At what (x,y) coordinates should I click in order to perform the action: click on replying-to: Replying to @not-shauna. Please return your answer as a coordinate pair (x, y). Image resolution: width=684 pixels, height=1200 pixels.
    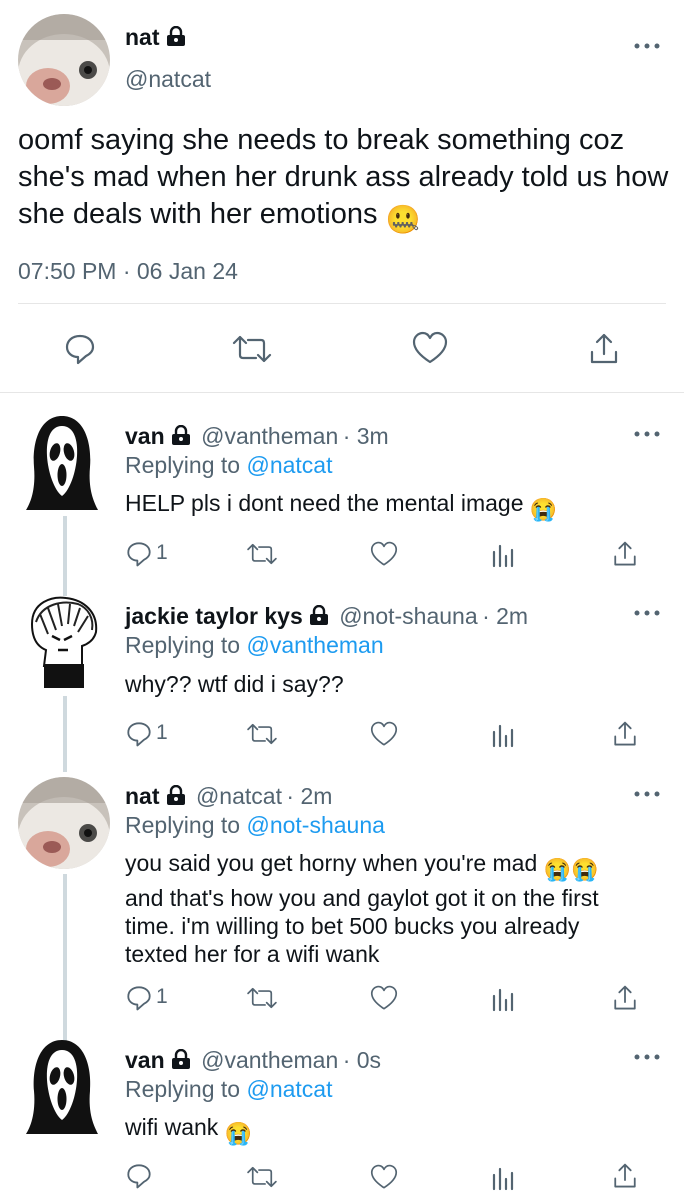
    Looking at the image, I should click on (255, 825).